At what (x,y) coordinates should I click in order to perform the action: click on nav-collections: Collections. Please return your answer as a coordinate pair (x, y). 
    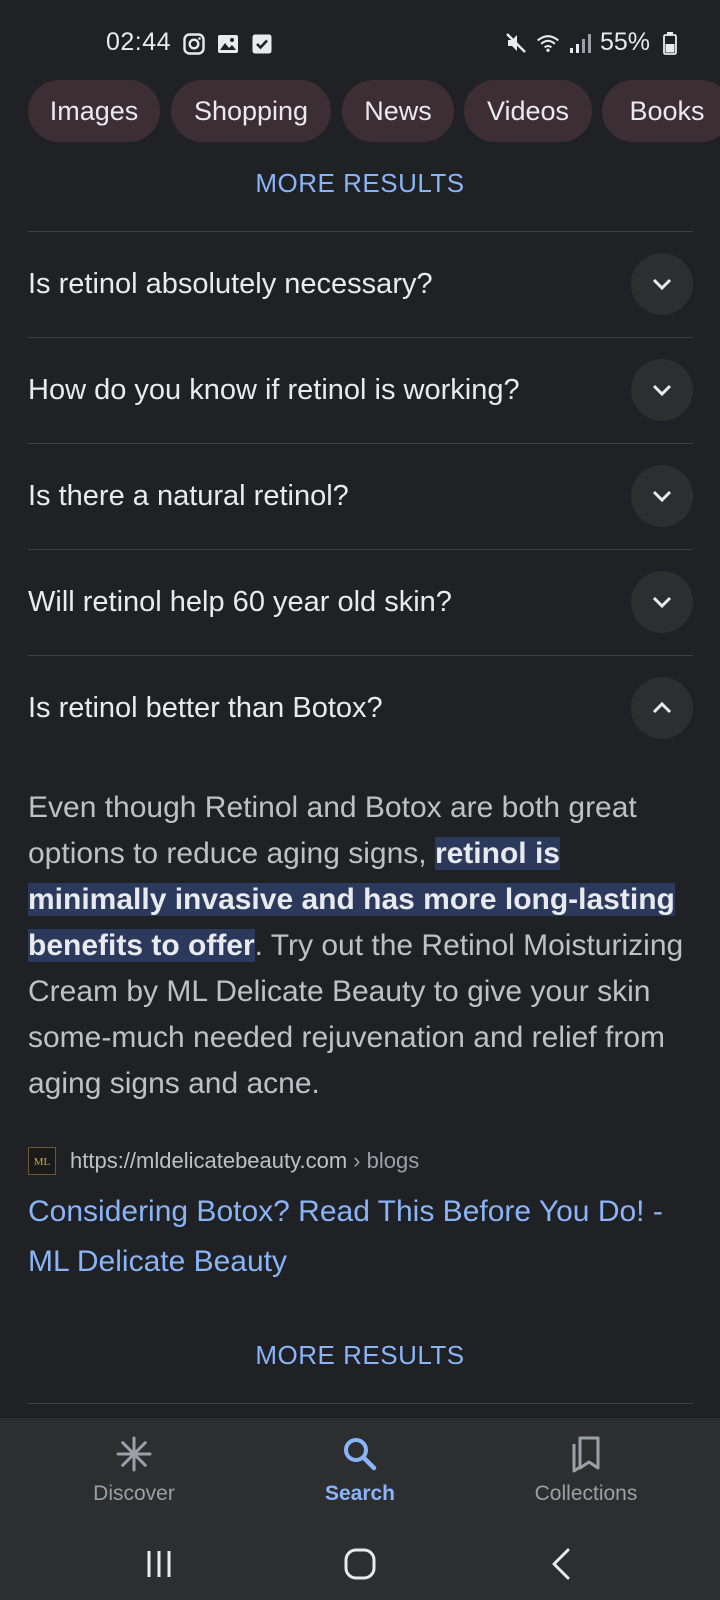
    Looking at the image, I should click on (586, 1473).